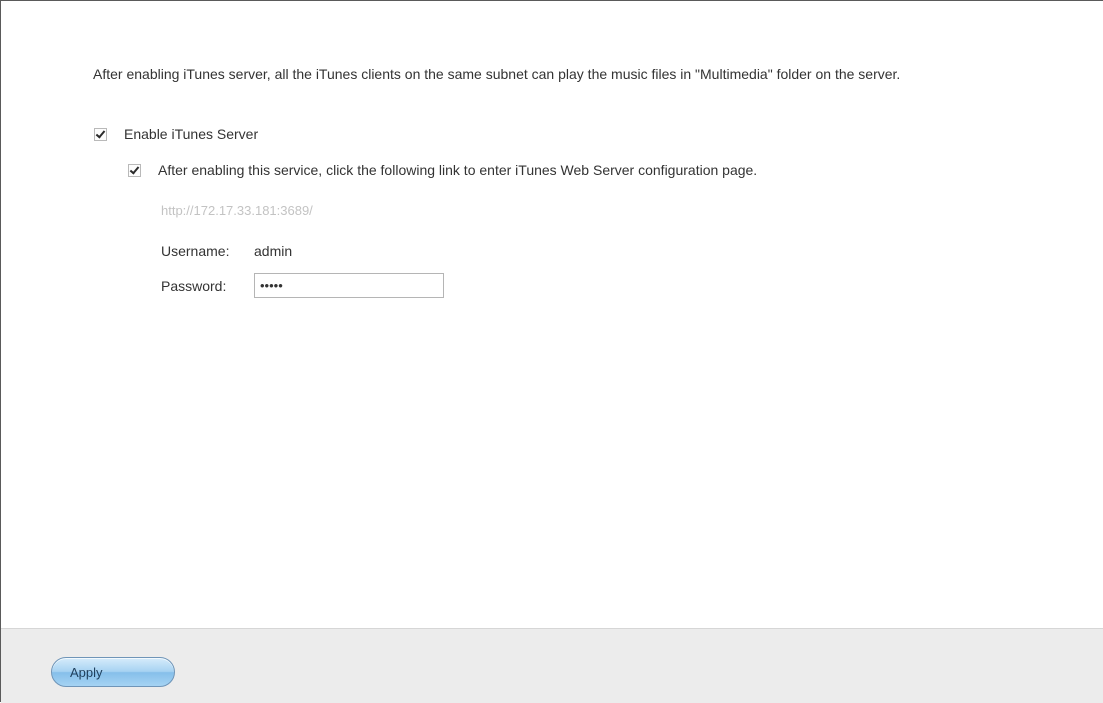  Describe the element at coordinates (552, 665) in the screenshot. I see `footer-bar: Apply` at that location.